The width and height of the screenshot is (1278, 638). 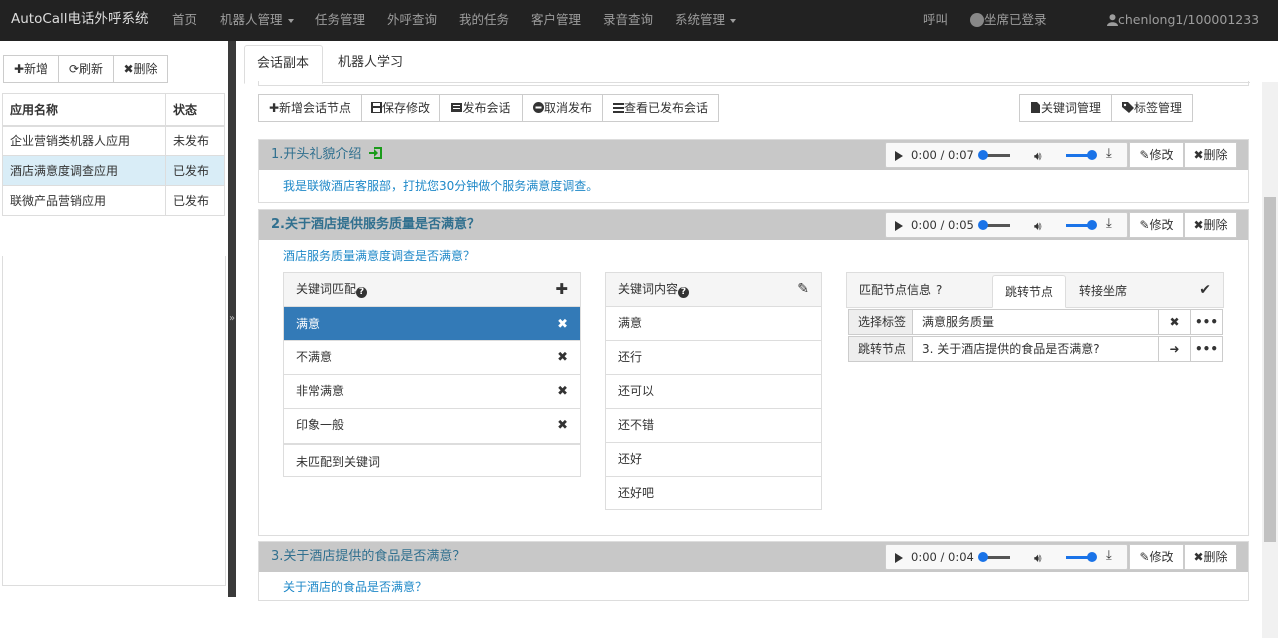 What do you see at coordinates (1008, 20) in the screenshot?
I see `seat-status: 坐席已登录` at bounding box center [1008, 20].